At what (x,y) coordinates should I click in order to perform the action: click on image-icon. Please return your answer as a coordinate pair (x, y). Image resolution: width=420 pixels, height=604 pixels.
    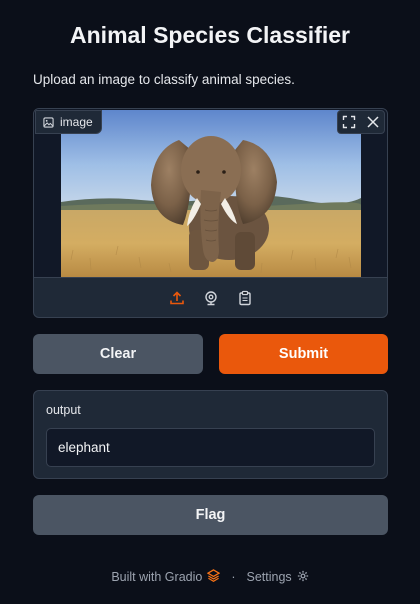
    Looking at the image, I should click on (48, 122).